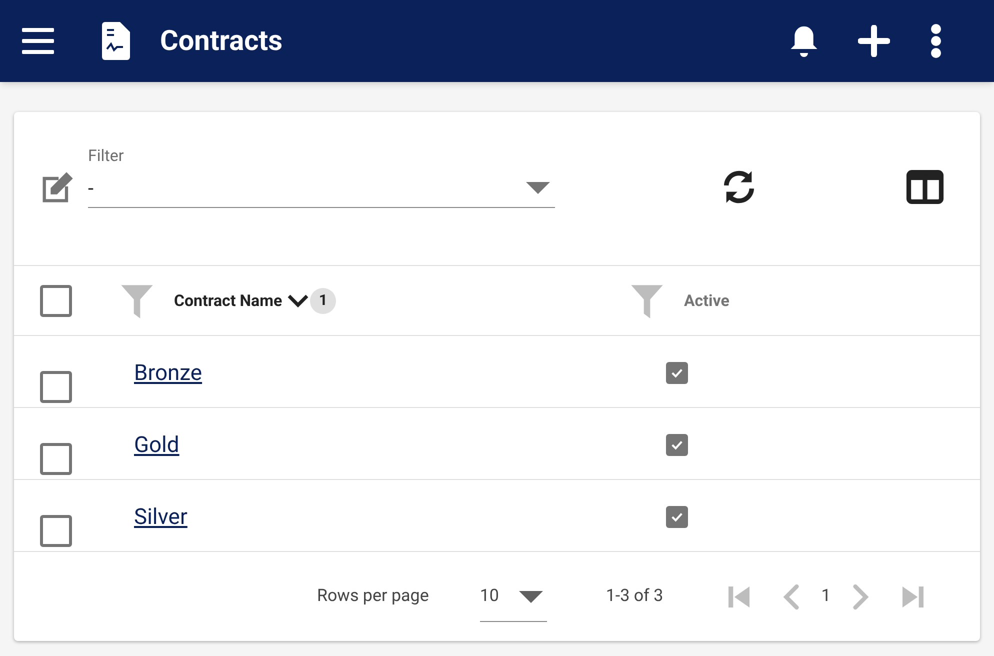  I want to click on page-number: 1, so click(826, 596).